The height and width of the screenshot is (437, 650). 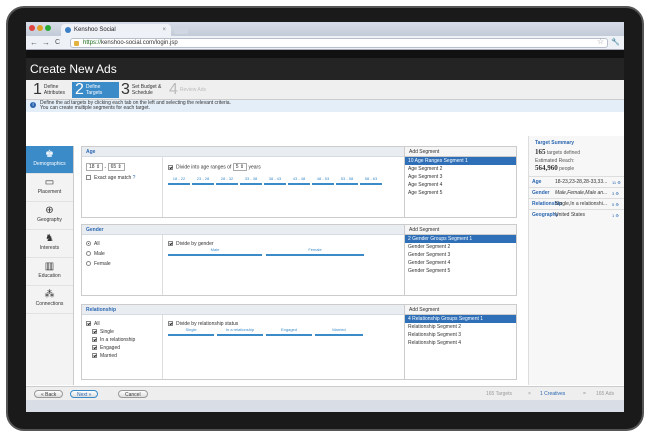 What do you see at coordinates (275, 178) in the screenshot?
I see `age-range-label: 38 - 43` at bounding box center [275, 178].